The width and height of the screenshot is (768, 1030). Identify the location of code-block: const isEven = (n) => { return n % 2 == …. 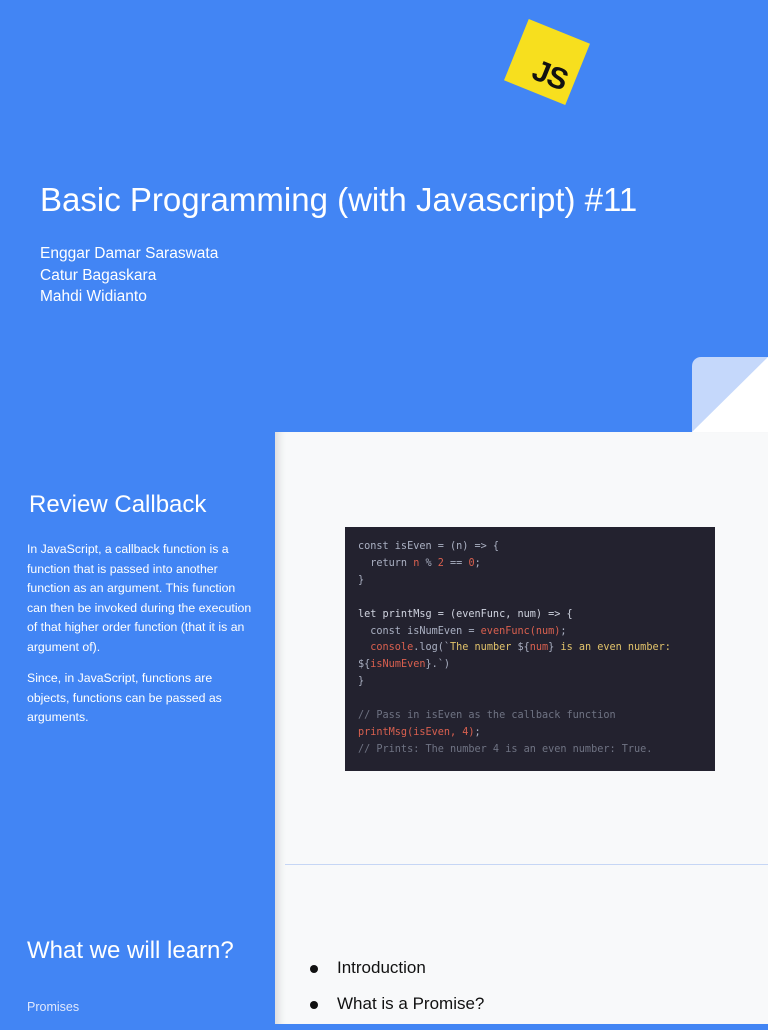
(530, 649).